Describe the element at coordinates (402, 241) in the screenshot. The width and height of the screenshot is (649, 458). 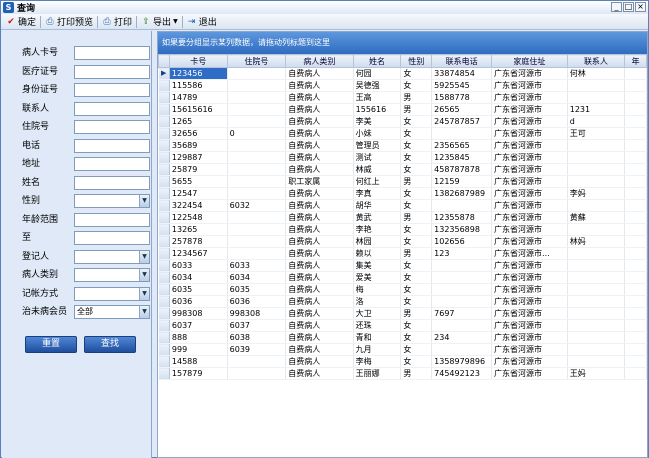
I see `table-row: 257878 自费病人 林园女 102656 广东省河源市 林妈` at that location.